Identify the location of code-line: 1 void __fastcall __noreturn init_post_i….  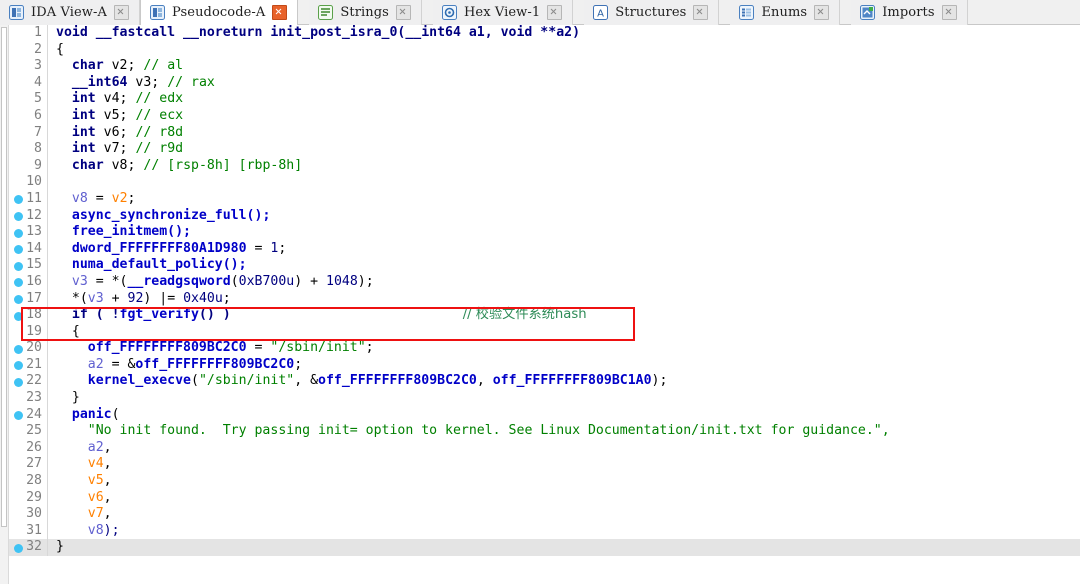
(544, 33).